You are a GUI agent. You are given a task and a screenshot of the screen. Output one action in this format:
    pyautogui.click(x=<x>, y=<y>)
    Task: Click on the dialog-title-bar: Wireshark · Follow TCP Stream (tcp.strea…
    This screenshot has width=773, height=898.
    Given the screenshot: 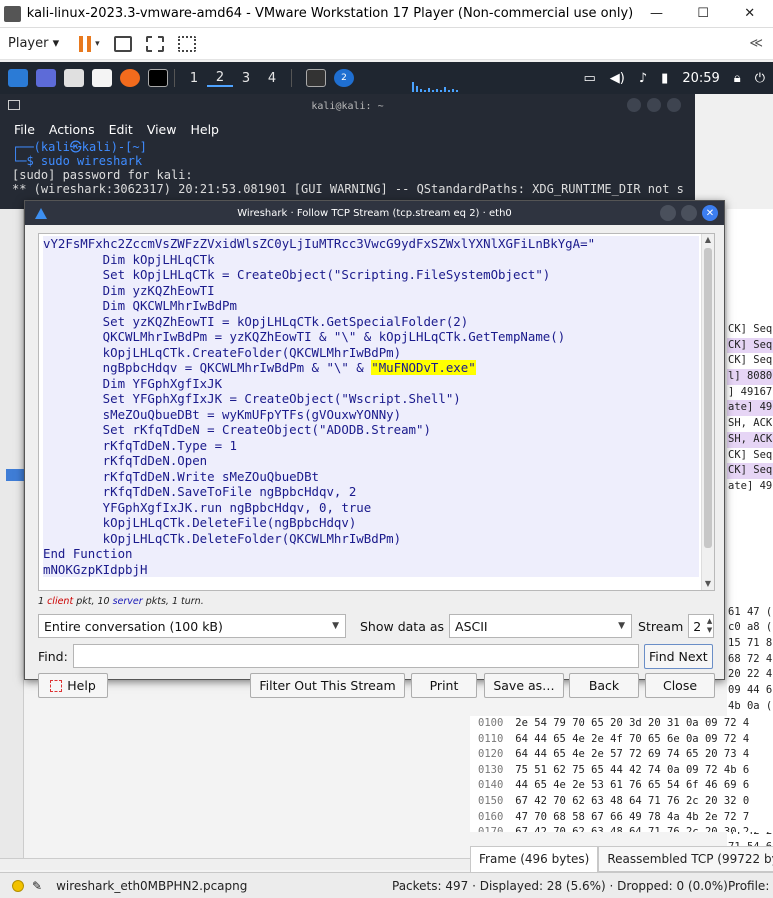 What is the action you would take?
    pyautogui.click(x=374, y=213)
    